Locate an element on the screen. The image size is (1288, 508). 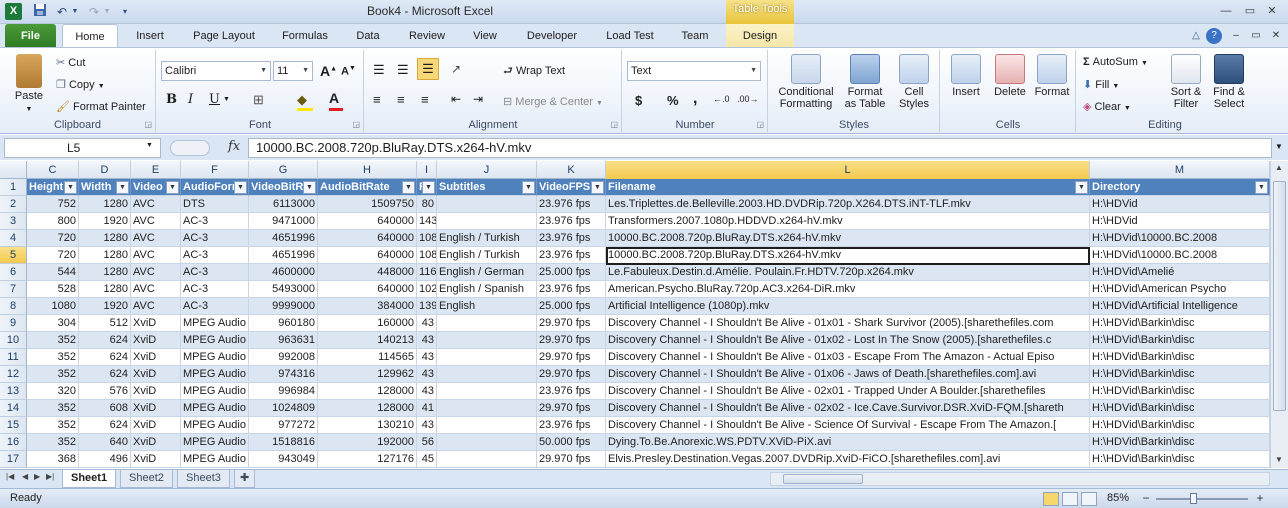
borders-icon: ⊞ is located at coordinates (258, 100).